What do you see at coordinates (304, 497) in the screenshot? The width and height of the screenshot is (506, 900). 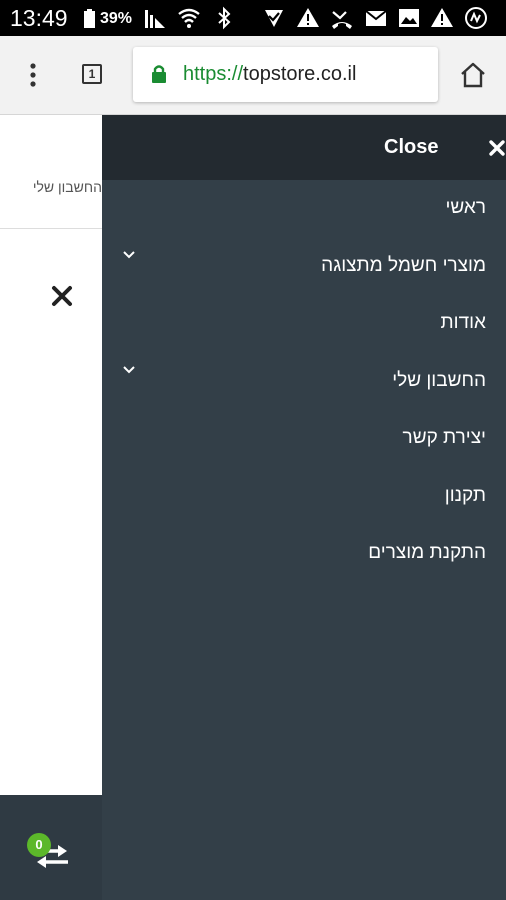 I see `menu-item-terms: תקנון` at bounding box center [304, 497].